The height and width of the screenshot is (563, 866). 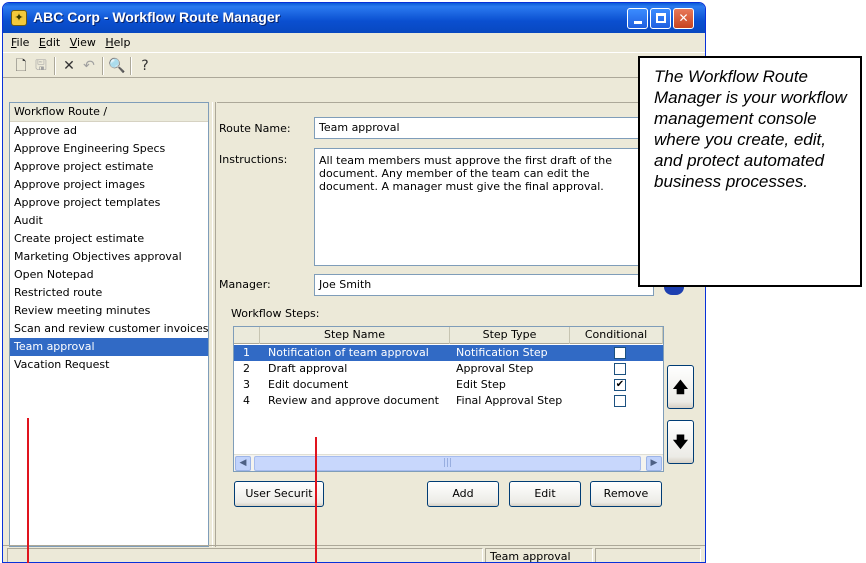 I want to click on column-header-step-name: Step Name, so click(x=355, y=335).